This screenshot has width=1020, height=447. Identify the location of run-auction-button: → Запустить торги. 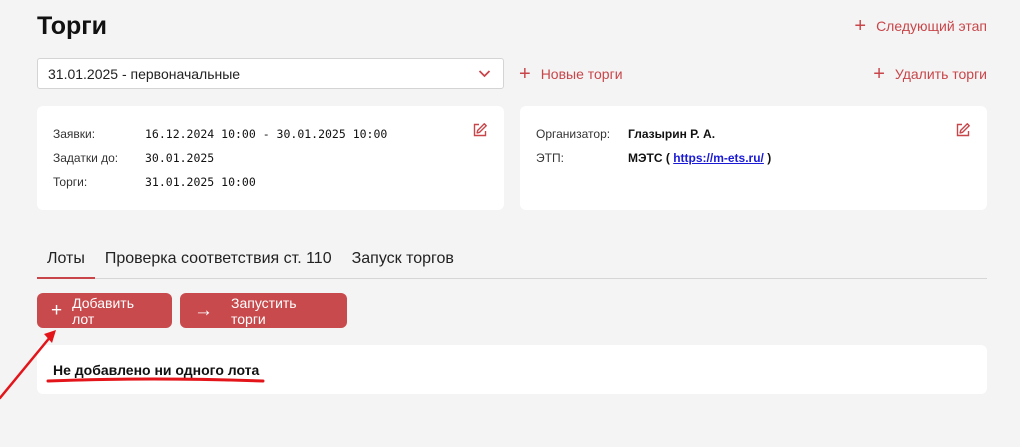
(263, 310).